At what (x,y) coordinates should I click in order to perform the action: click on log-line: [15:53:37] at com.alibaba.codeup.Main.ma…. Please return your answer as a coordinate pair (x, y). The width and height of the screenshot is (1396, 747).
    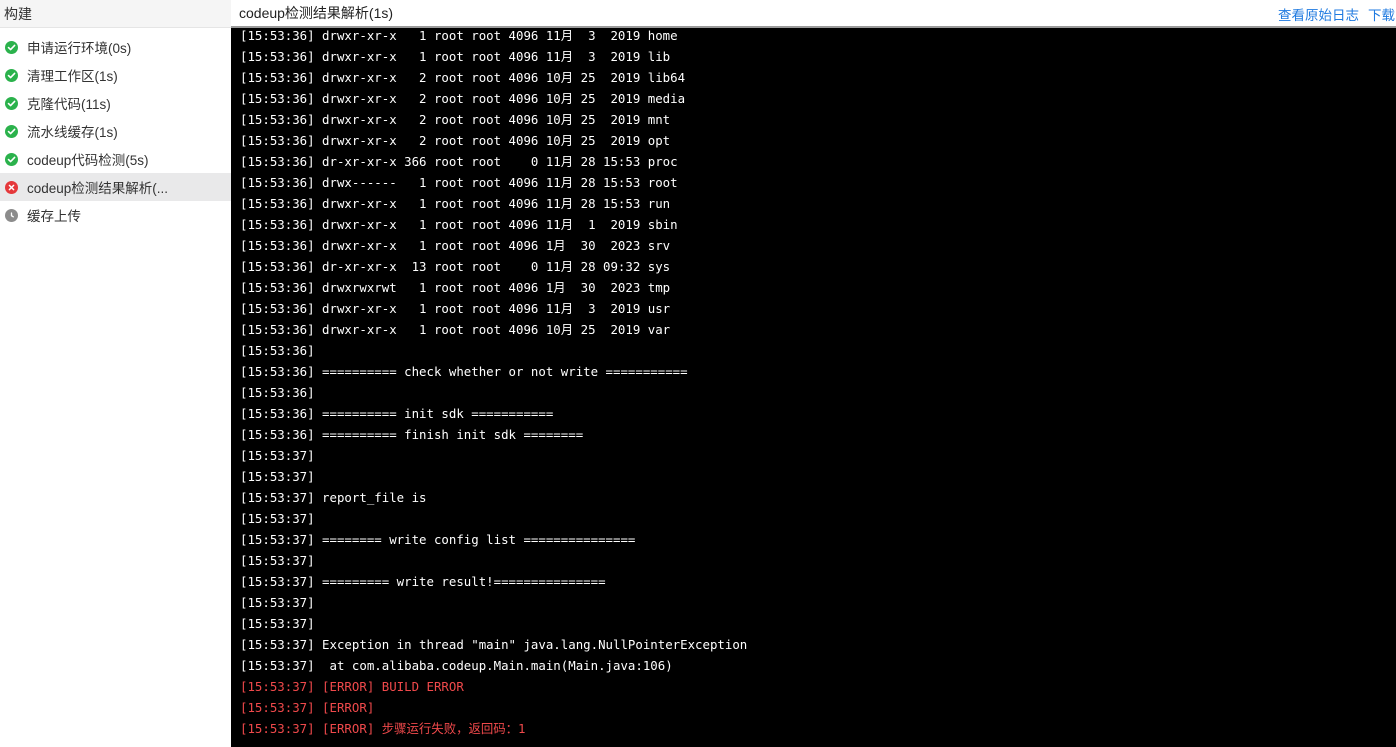
    Looking at the image, I should click on (456, 665).